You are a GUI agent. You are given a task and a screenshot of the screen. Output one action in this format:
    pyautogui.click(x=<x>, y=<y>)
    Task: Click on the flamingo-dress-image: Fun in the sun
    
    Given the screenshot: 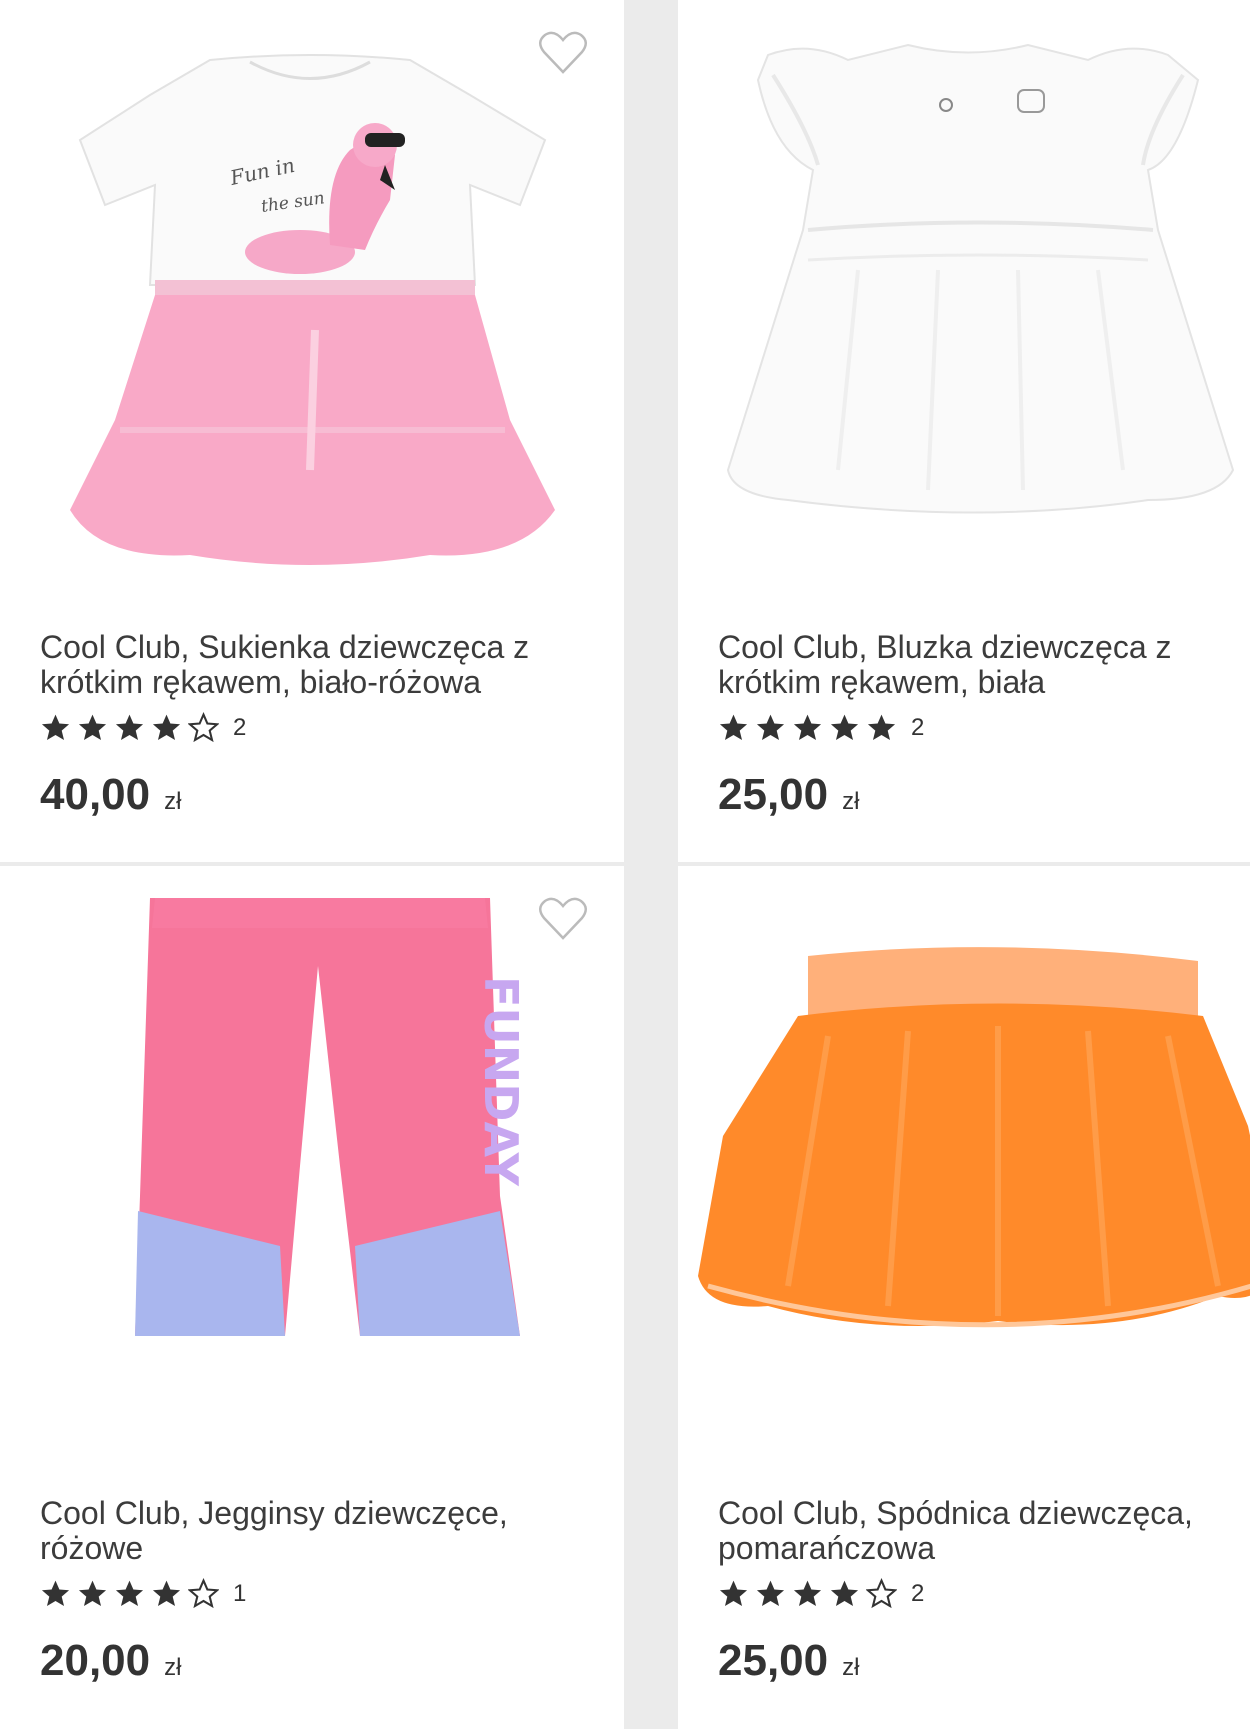 What is the action you would take?
    pyautogui.click(x=312, y=309)
    